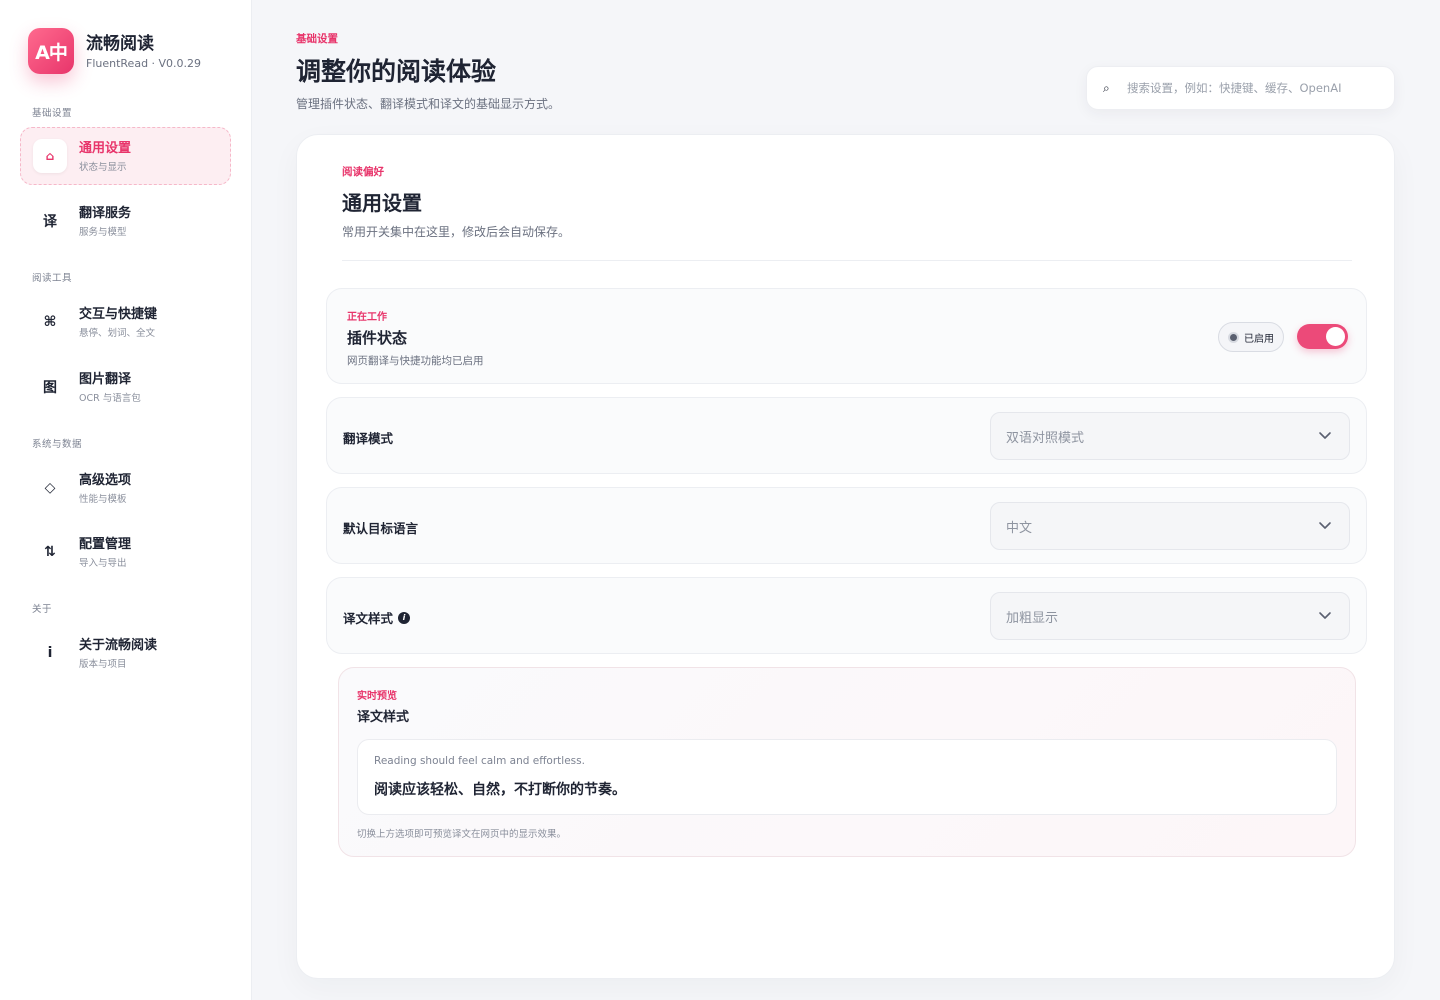 The image size is (1440, 1000). I want to click on brand: A中 流畅阅读 FluentRead · V0.0.29, so click(114, 51).